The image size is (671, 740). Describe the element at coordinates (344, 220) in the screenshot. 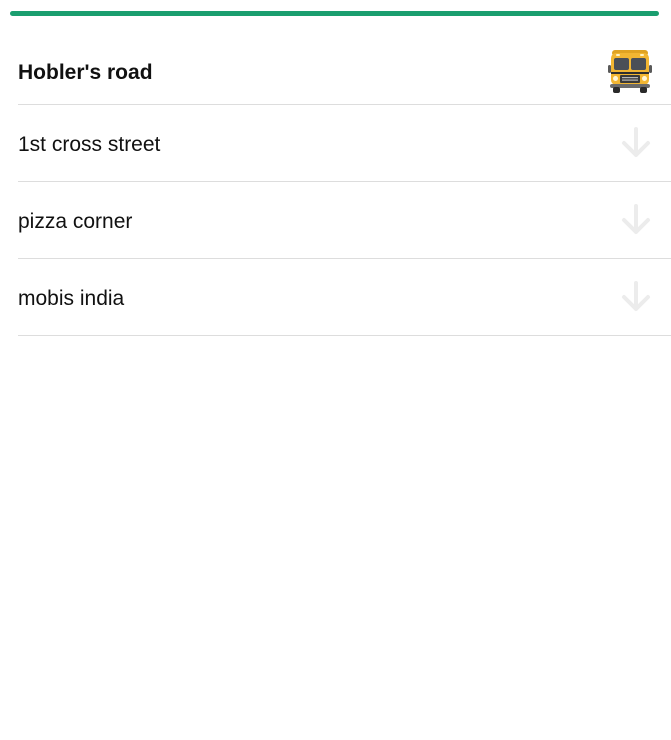

I see `stop-row: pizza corner` at that location.